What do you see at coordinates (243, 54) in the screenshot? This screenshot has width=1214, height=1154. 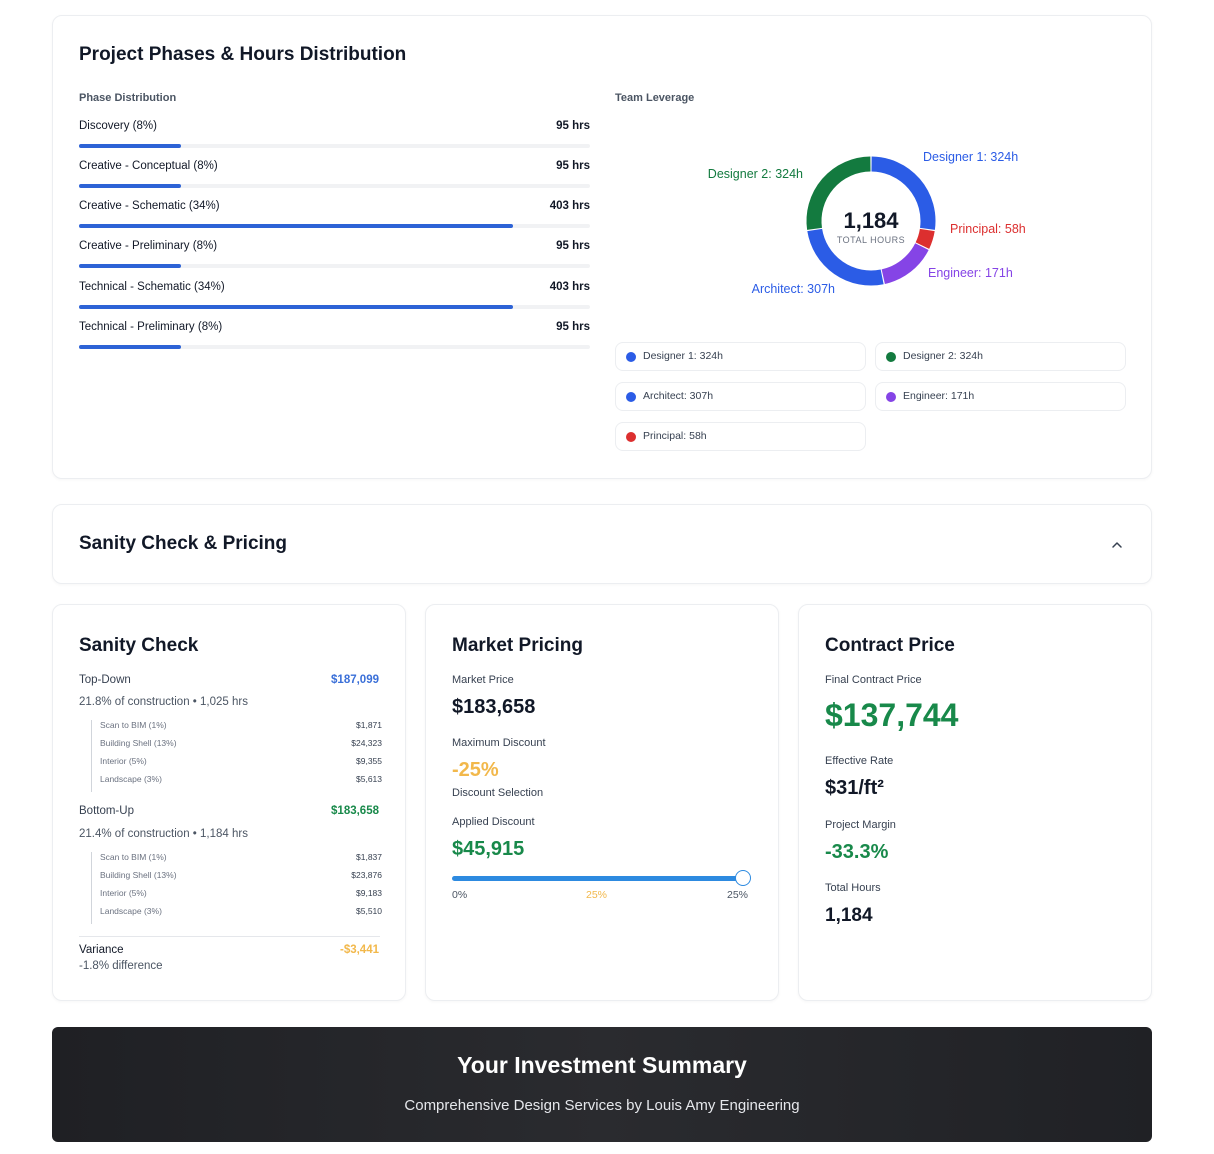 I see `phases-card-title: Project Phases & Hours Distribution` at bounding box center [243, 54].